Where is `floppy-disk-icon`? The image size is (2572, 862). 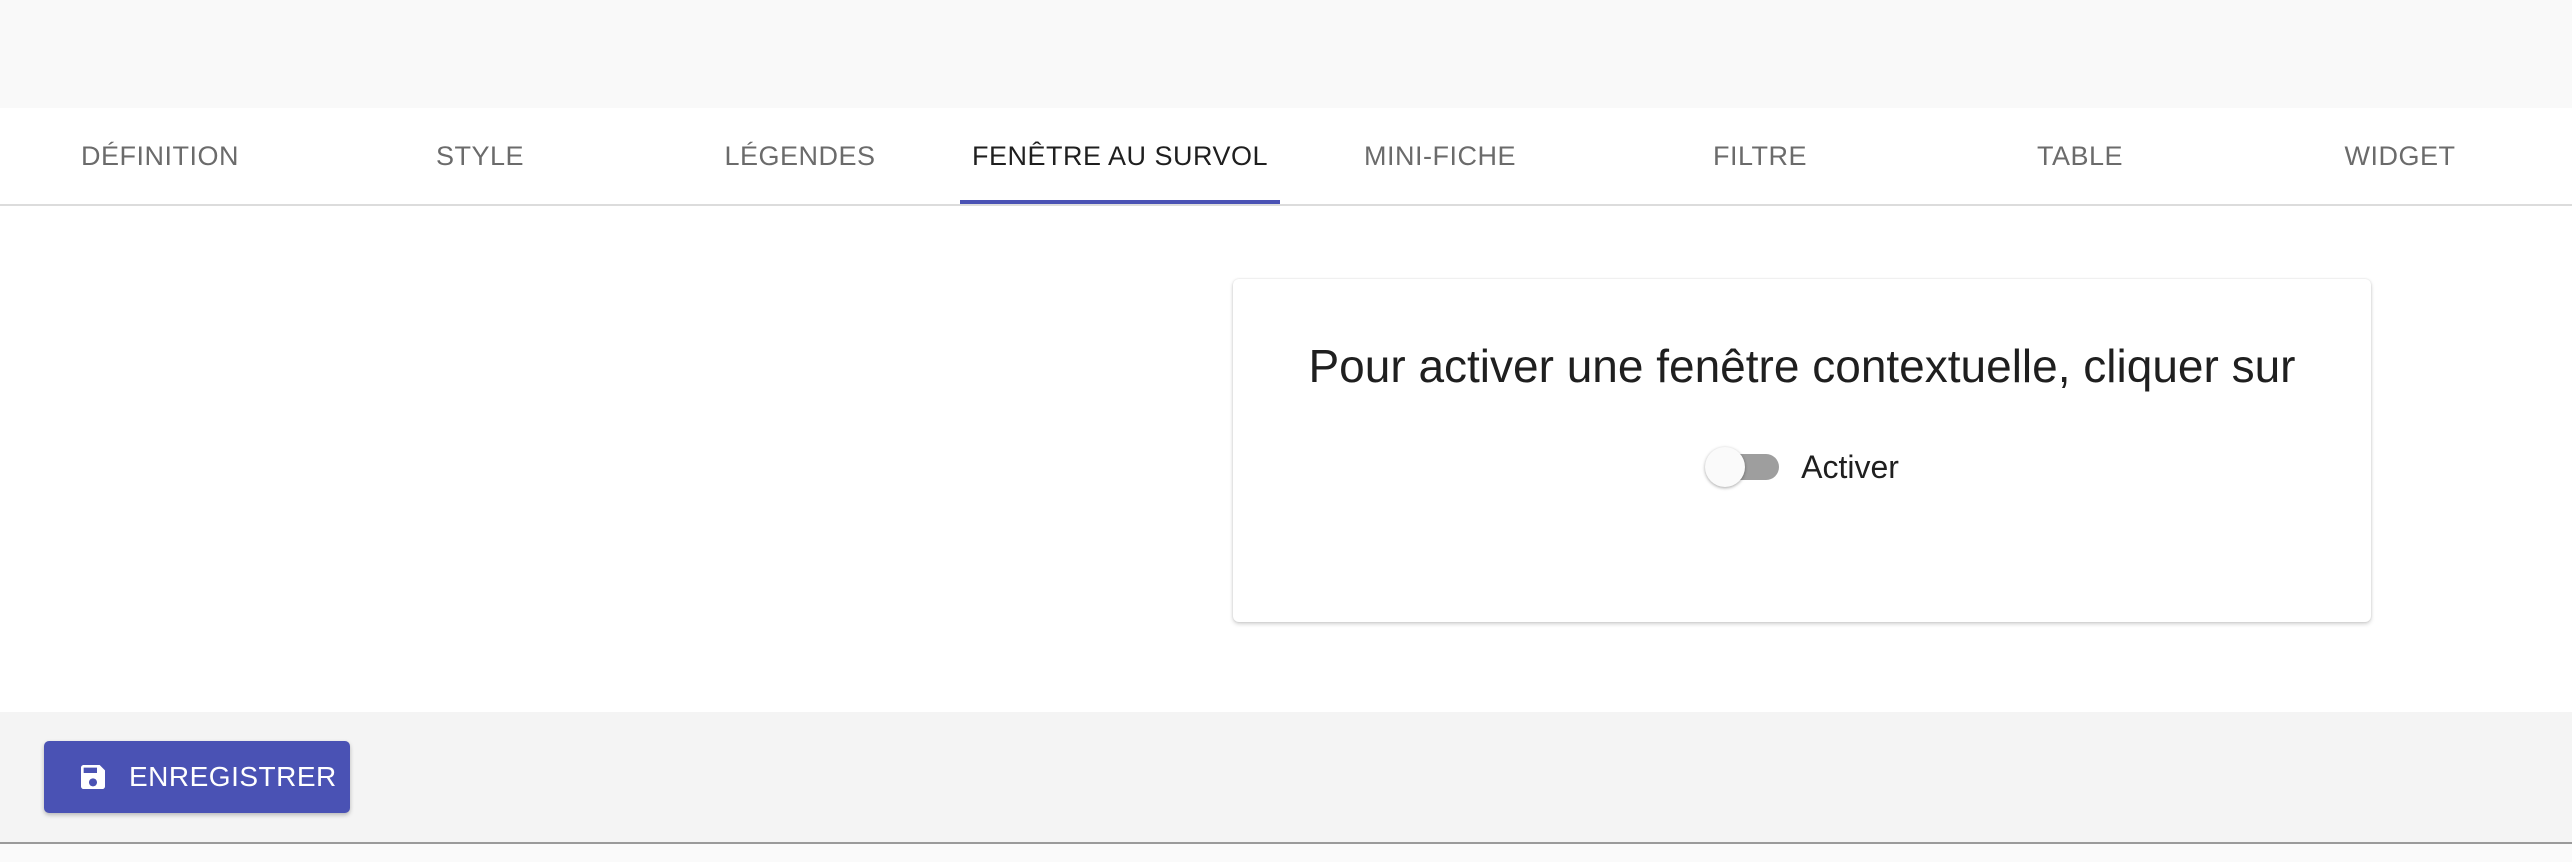 floppy-disk-icon is located at coordinates (93, 777).